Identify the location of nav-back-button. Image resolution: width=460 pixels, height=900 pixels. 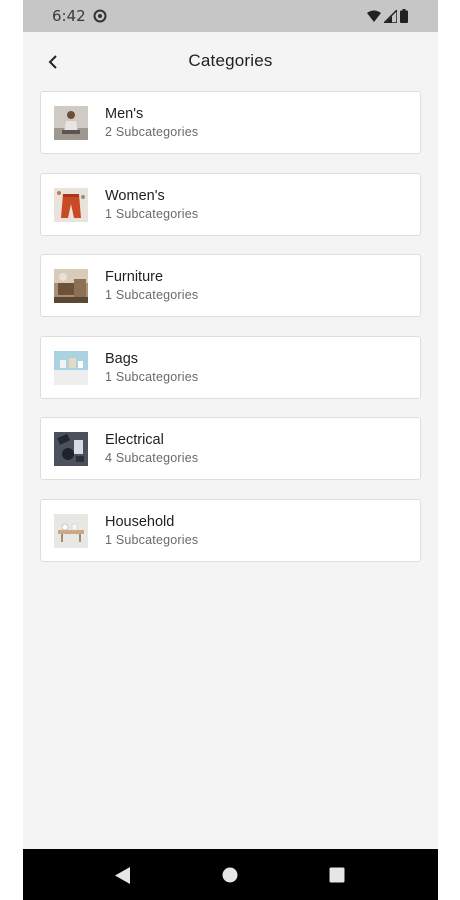
(123, 875).